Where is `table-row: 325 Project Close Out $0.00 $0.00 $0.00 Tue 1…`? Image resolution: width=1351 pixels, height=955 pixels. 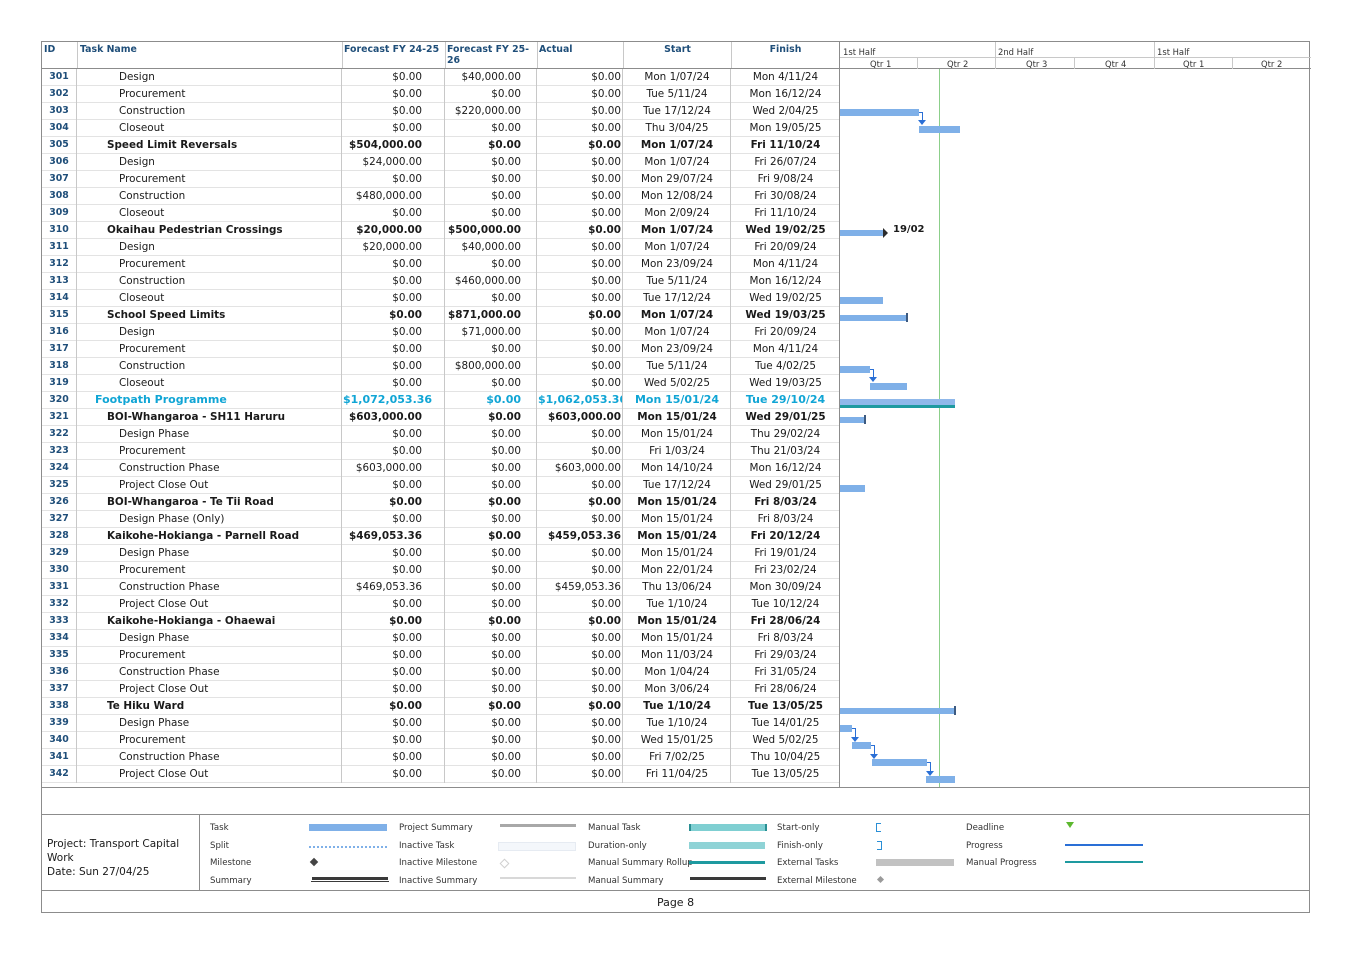 table-row: 325 Project Close Out $0.00 $0.00 $0.00 Tue 1… is located at coordinates (440, 485).